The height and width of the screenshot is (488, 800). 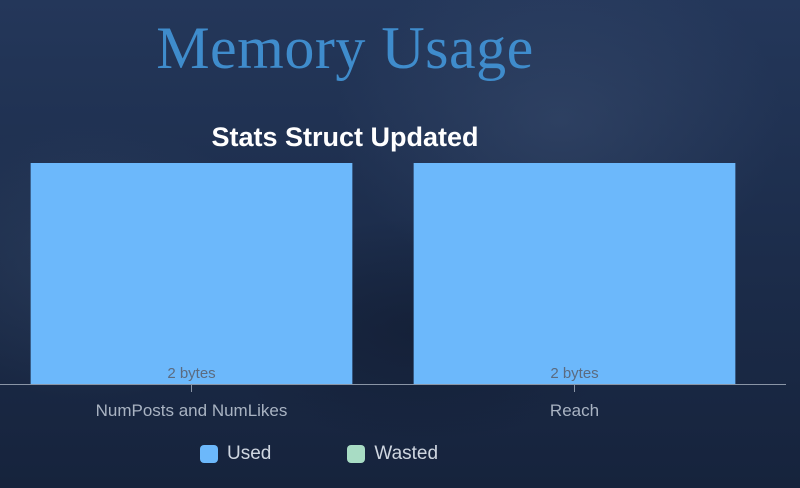 I want to click on legend-item-used: Used, so click(x=235, y=454).